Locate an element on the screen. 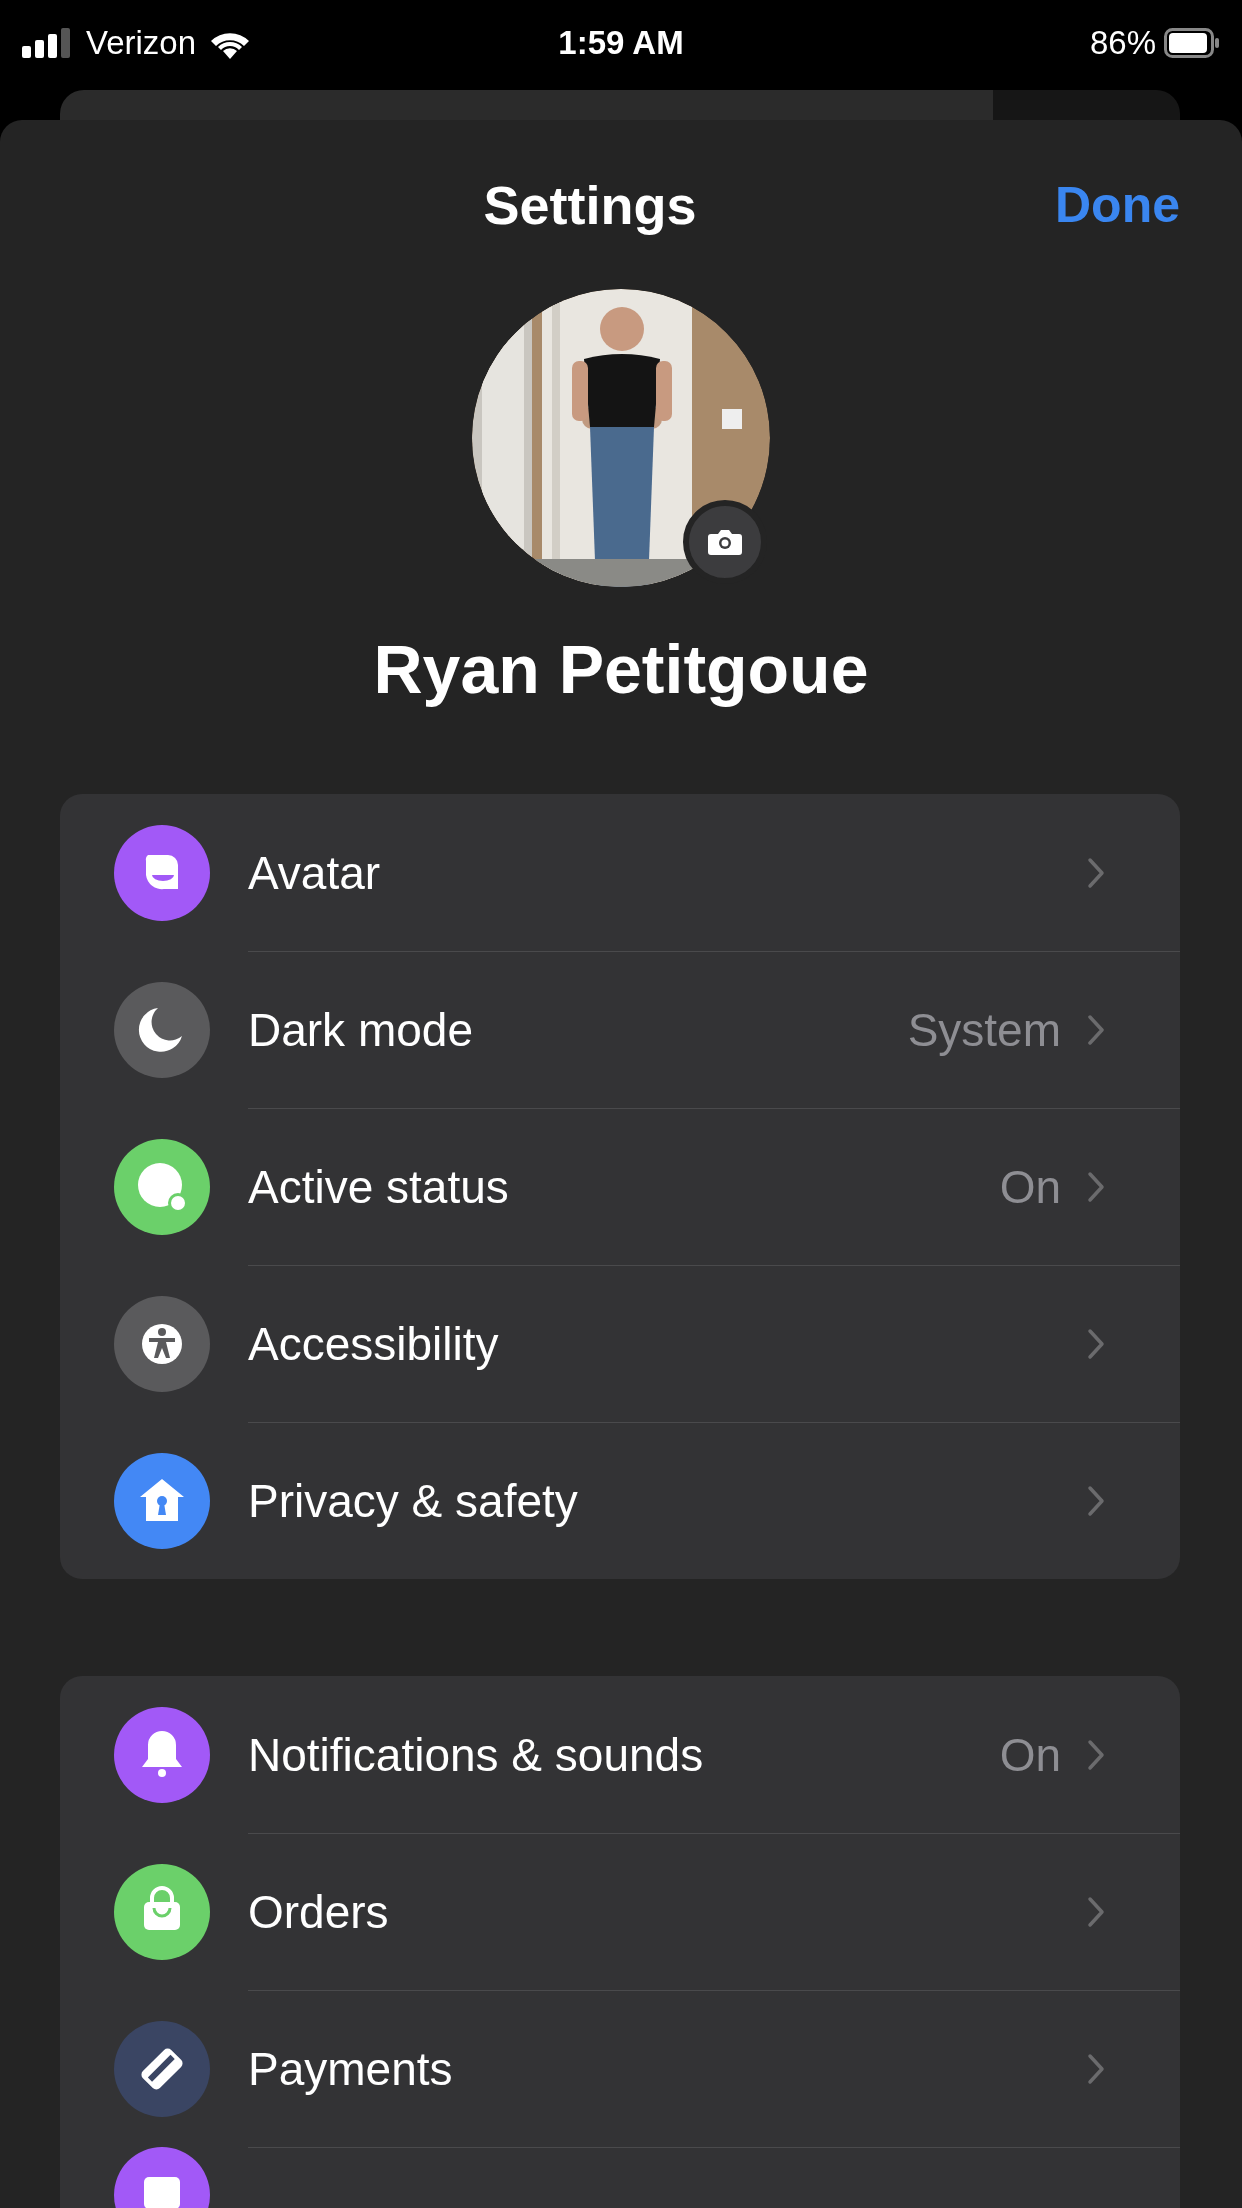 The width and height of the screenshot is (1242, 2208). settings-row: Notifications & sounds On is located at coordinates (620, 1754).